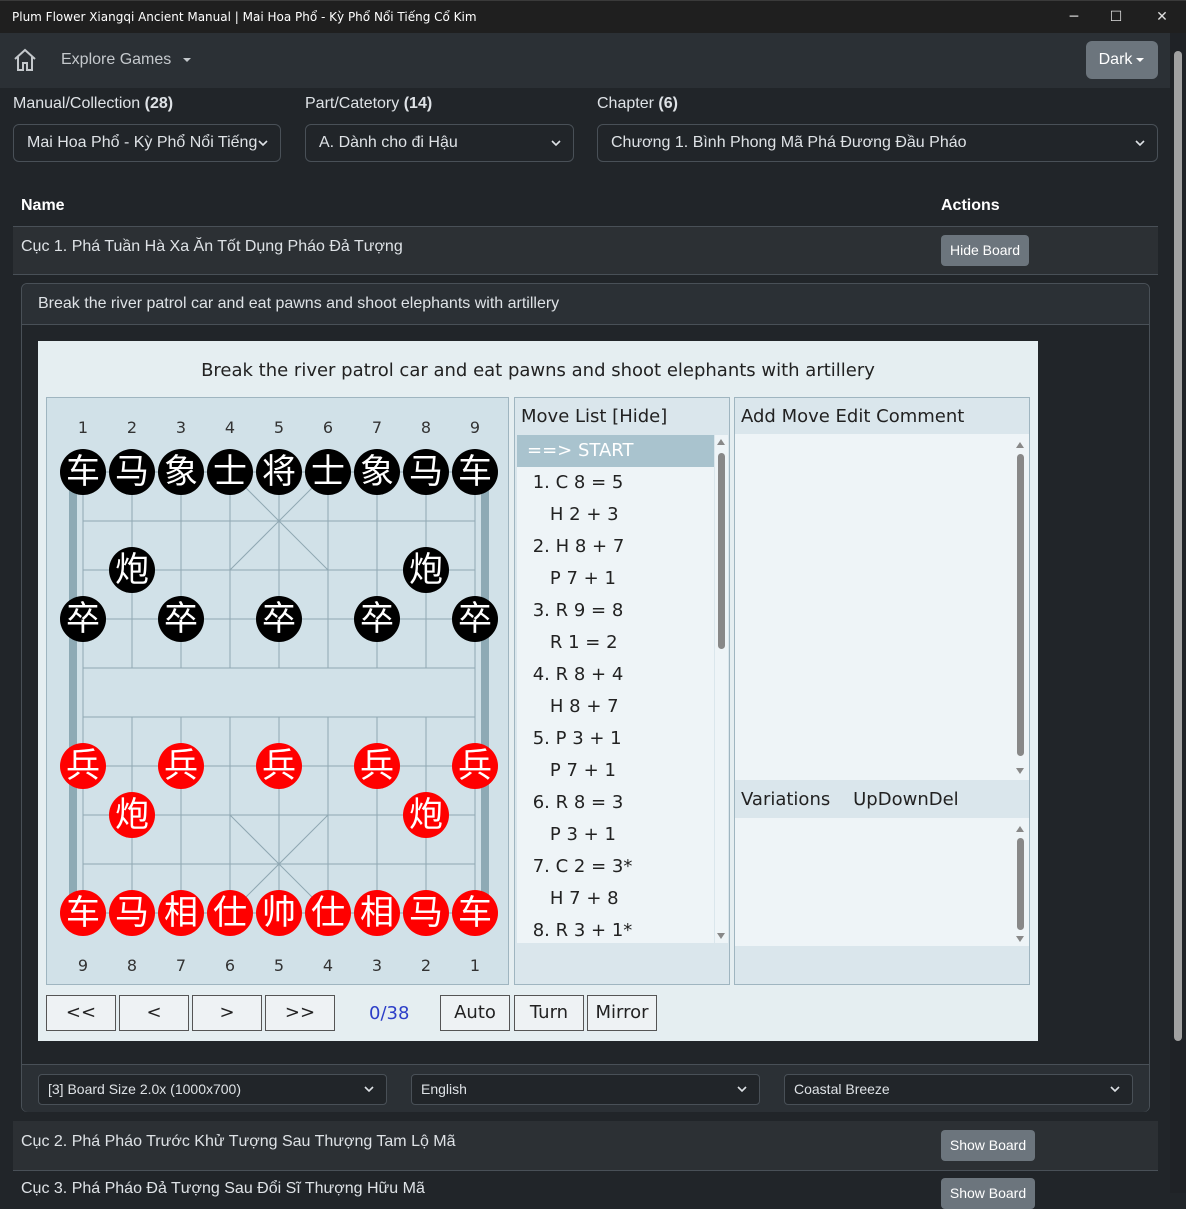  What do you see at coordinates (615, 451) in the screenshot?
I see `move-start: ==> START` at bounding box center [615, 451].